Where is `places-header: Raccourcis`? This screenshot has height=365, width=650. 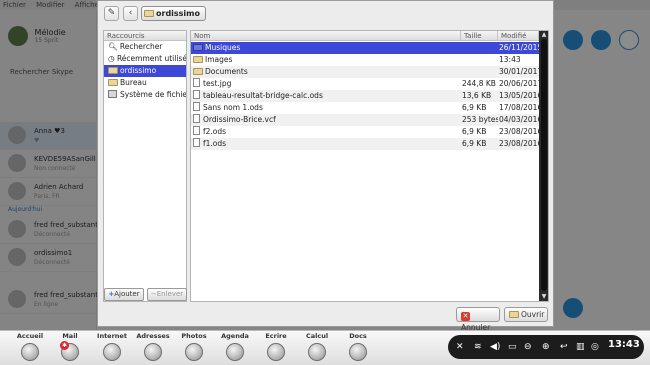 places-header: Raccourcis is located at coordinates (145, 36).